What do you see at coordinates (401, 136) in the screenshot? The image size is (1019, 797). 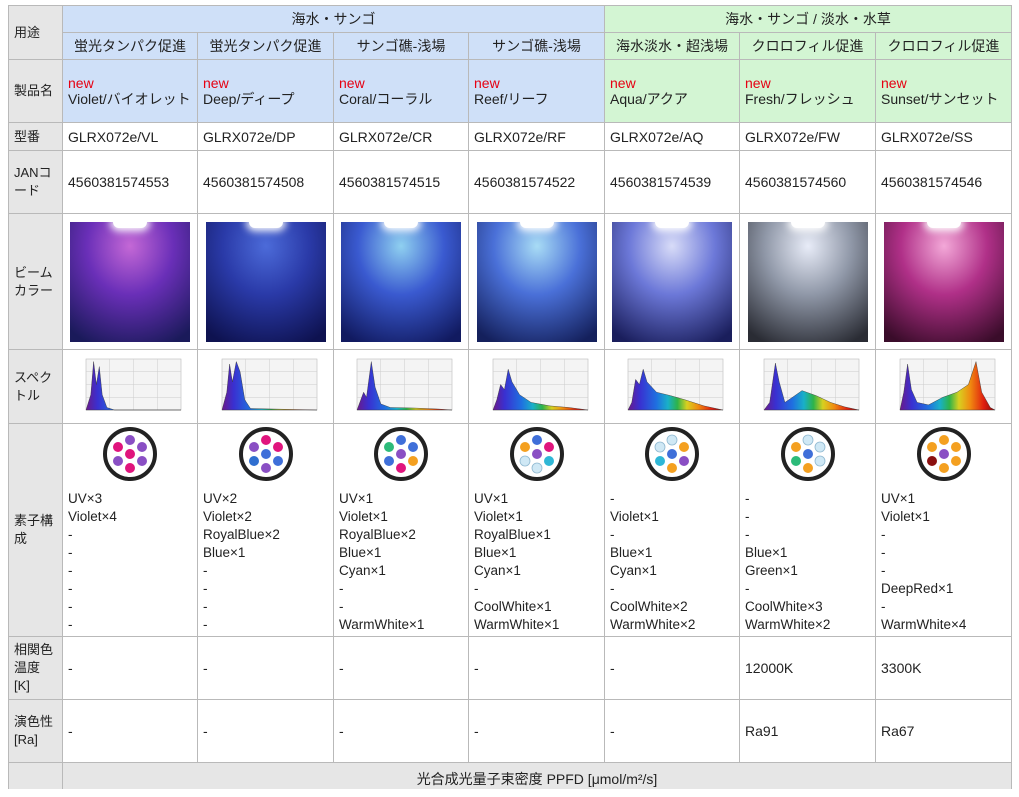 I see `model-cell: GLRX072e/CR` at bounding box center [401, 136].